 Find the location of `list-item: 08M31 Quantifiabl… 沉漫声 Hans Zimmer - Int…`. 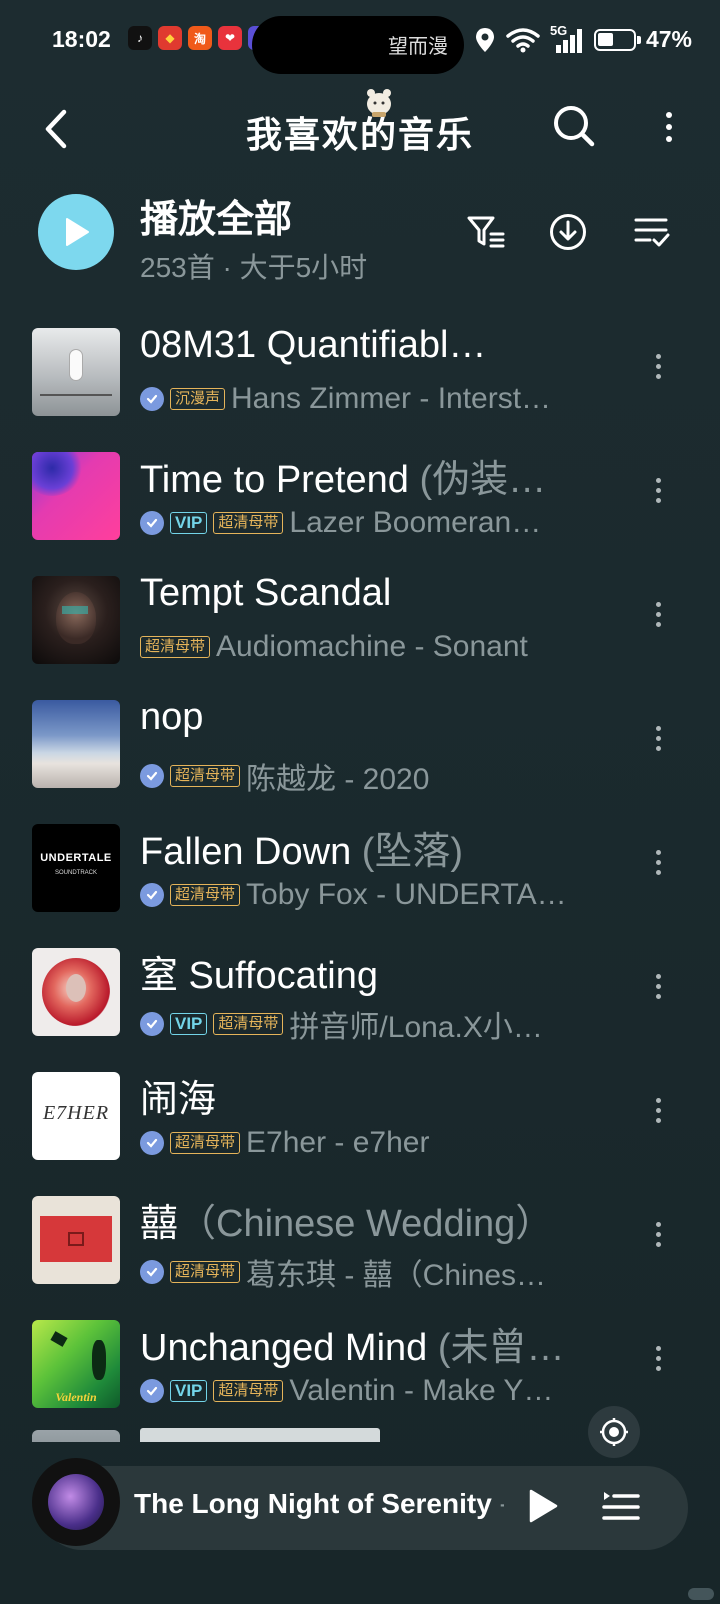

list-item: 08M31 Quantifiabl… 沉漫声 Hans Zimmer - Int… is located at coordinates (360, 380).